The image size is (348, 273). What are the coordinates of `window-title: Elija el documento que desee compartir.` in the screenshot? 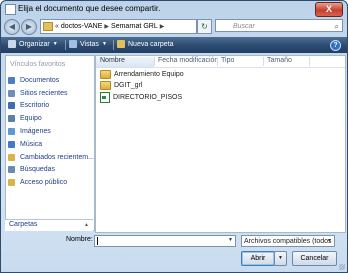 It's located at (89, 8).